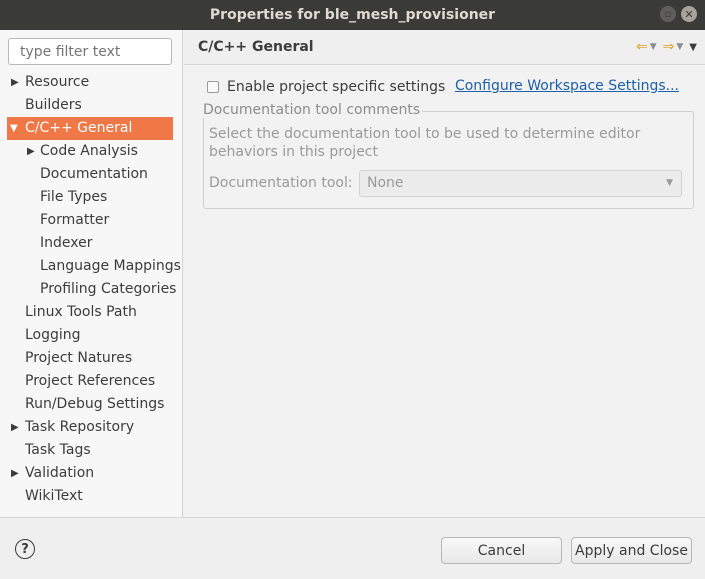 The width and height of the screenshot is (705, 579). What do you see at coordinates (79, 358) in the screenshot?
I see `tree-item-label: Project Natures` at bounding box center [79, 358].